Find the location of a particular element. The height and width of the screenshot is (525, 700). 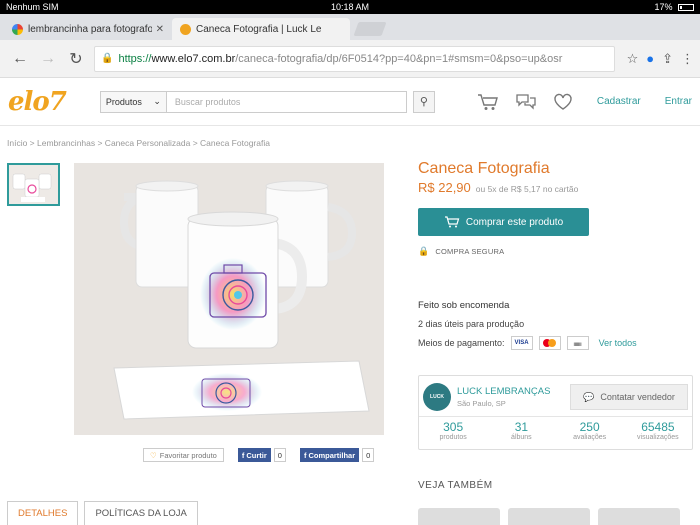

google-icon is located at coordinates (17, 29).